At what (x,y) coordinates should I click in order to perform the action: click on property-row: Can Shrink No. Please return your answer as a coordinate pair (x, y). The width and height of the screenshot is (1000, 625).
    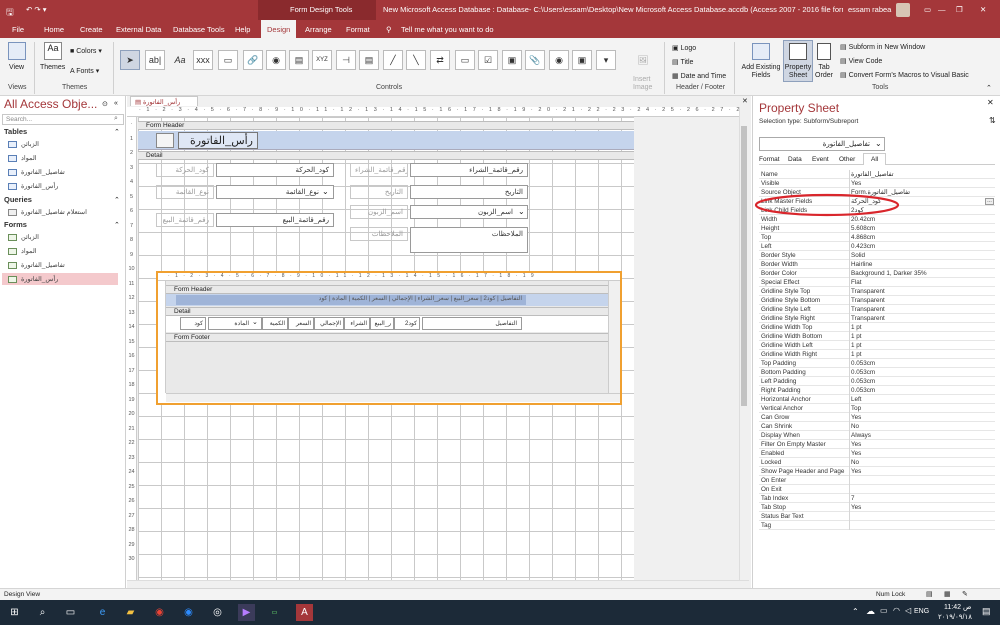
    Looking at the image, I should click on (877, 426).